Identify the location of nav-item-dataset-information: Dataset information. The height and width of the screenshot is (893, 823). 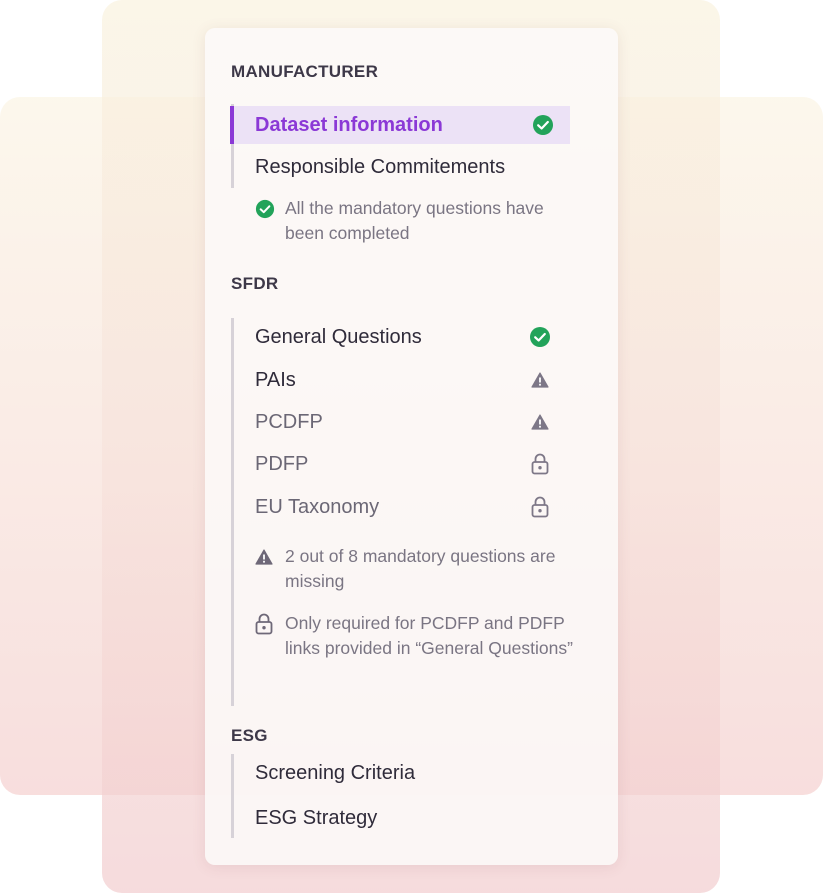
(400, 125).